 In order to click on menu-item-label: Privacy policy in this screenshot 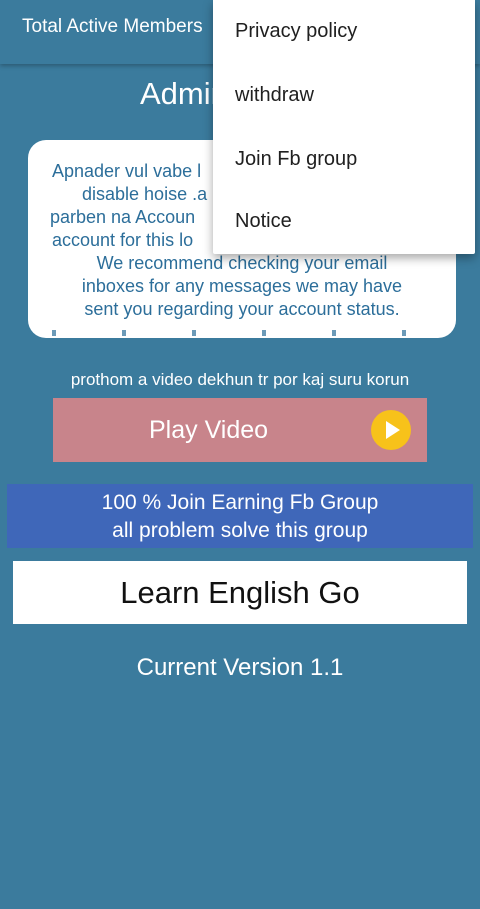, I will do `click(296, 31)`.